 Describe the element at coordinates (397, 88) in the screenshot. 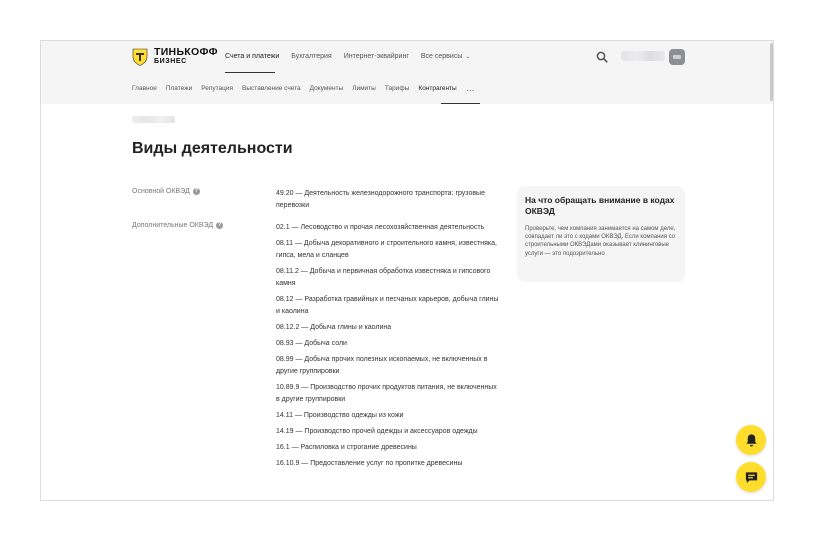

I see `sub-nav-tariffs: Тарифы` at that location.